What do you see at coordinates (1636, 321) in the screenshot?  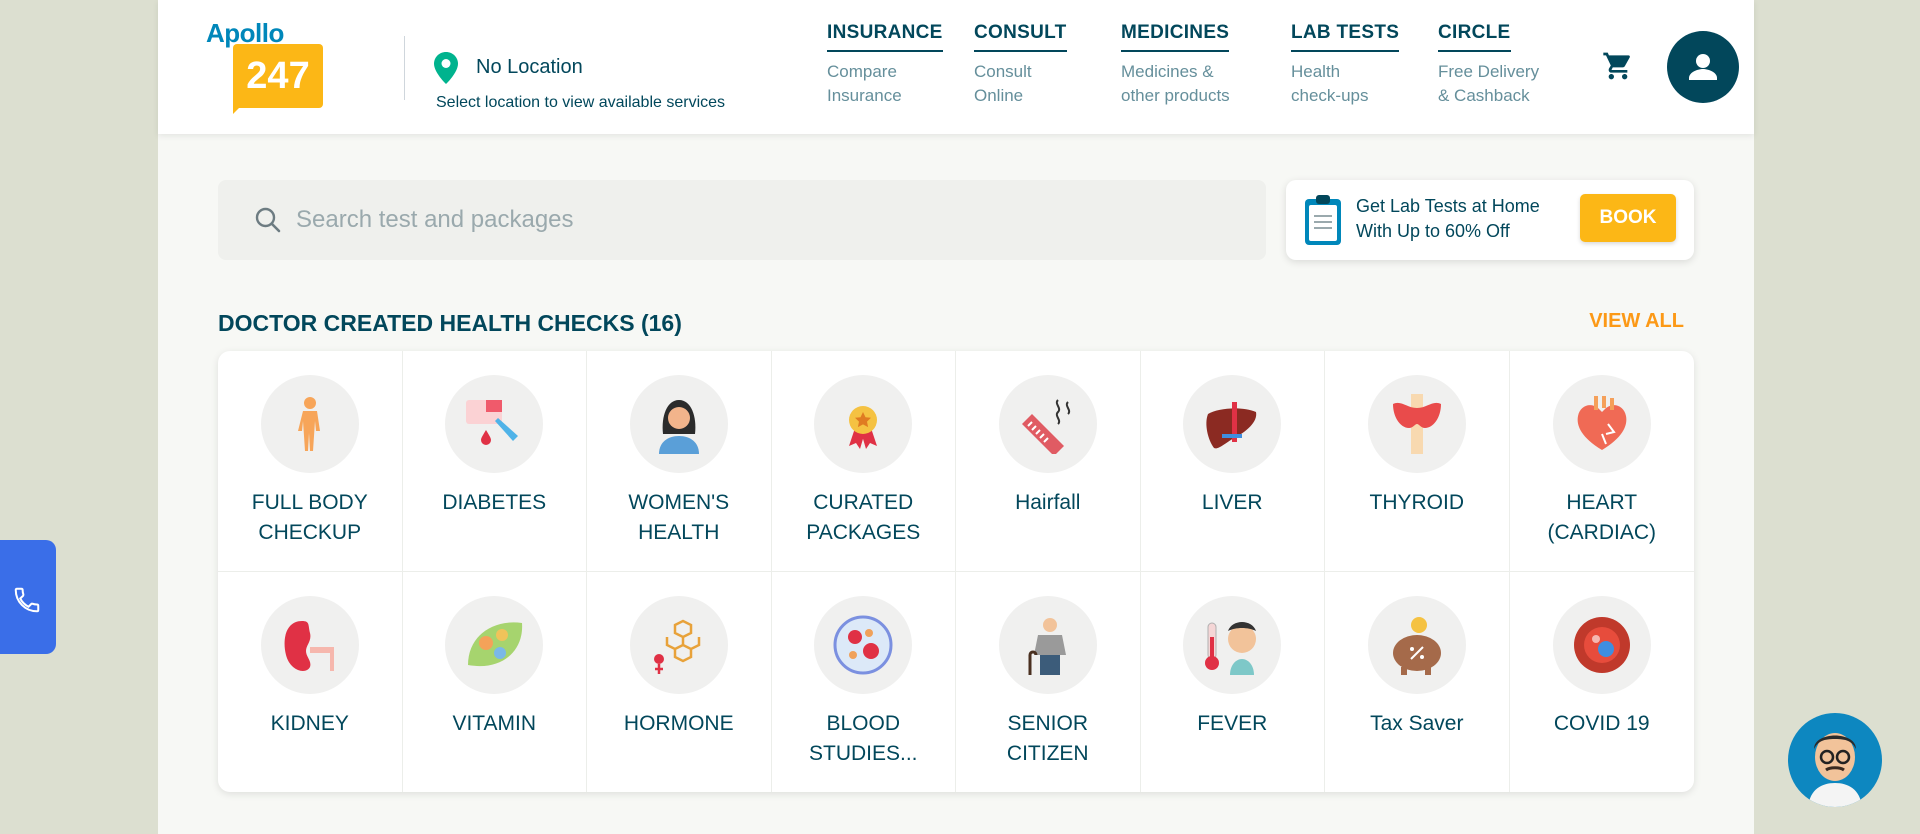 I see `view-all-link: VIEW ALL` at bounding box center [1636, 321].